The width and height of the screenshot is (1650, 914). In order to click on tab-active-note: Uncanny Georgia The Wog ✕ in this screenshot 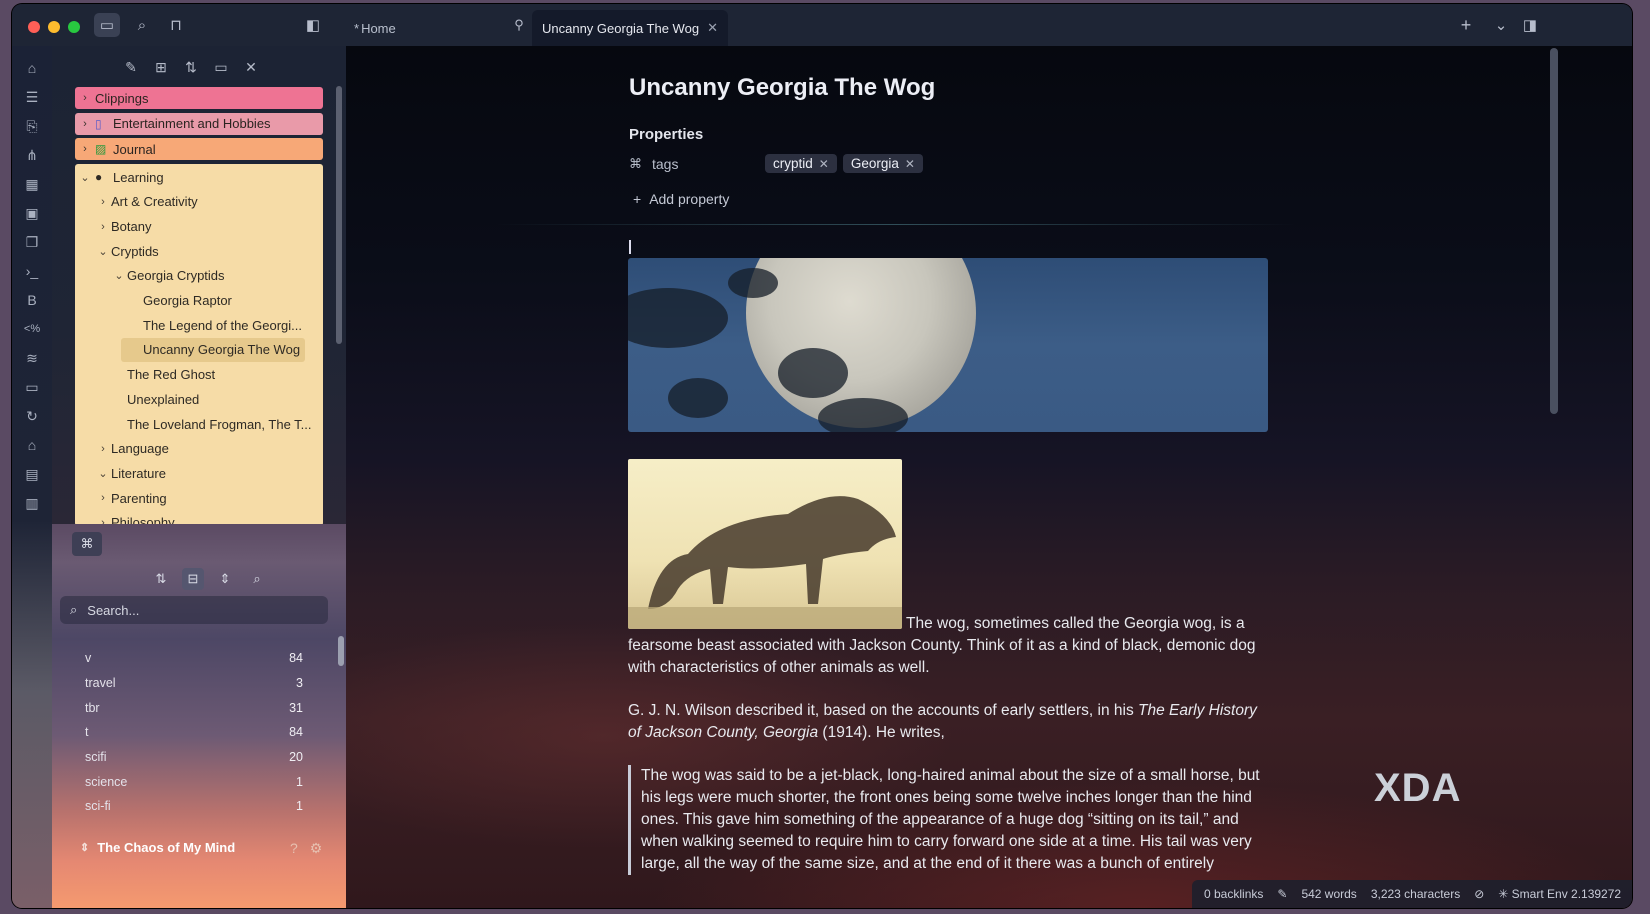, I will do `click(630, 28)`.